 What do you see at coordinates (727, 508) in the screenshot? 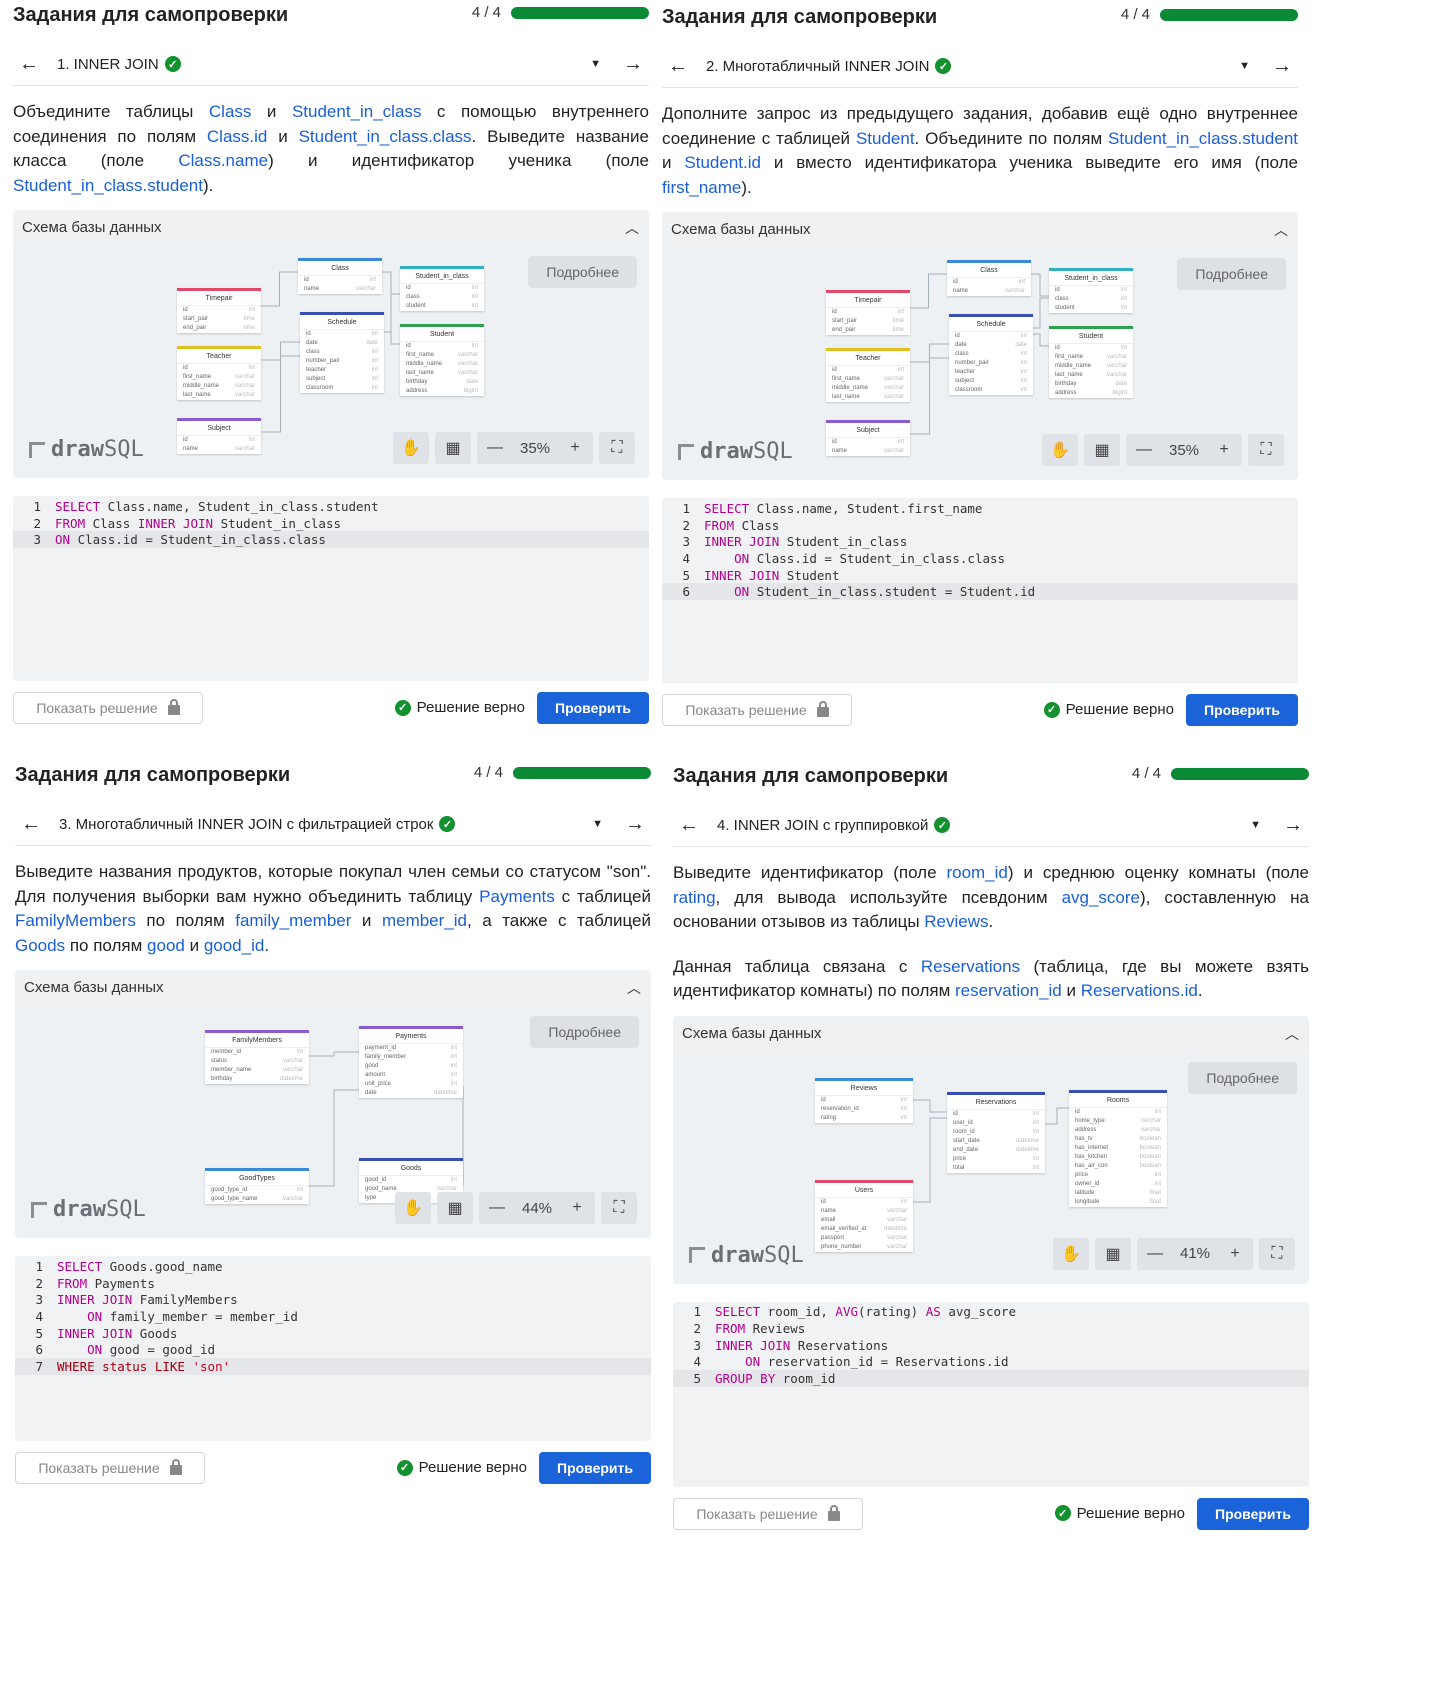
I see `code-token: SELECT` at bounding box center [727, 508].